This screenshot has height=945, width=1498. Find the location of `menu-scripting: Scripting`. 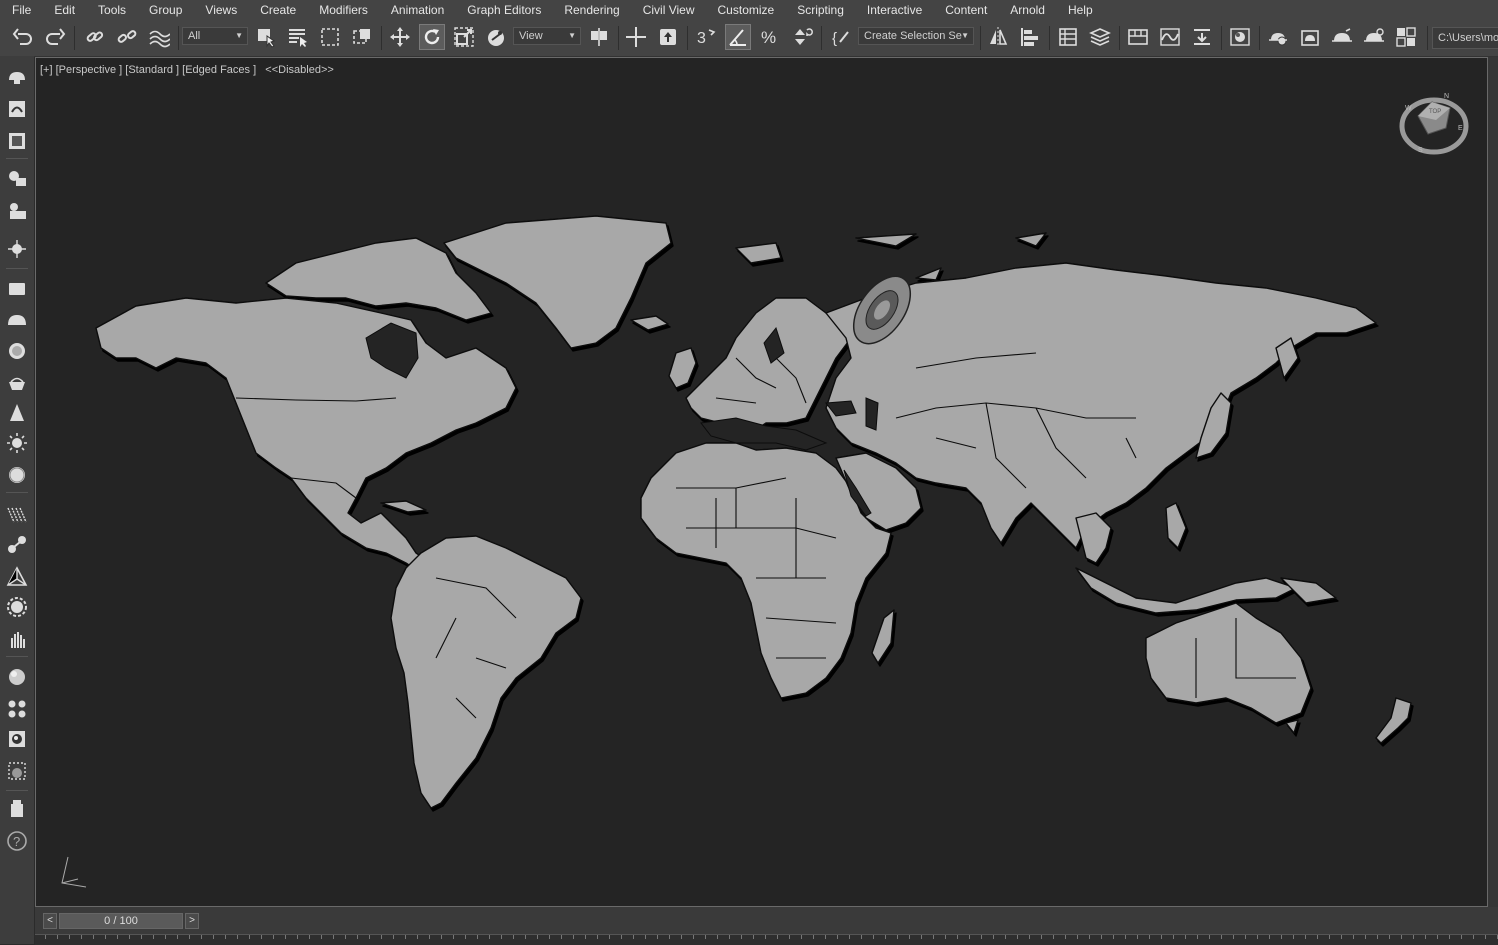

menu-scripting: Scripting is located at coordinates (820, 10).